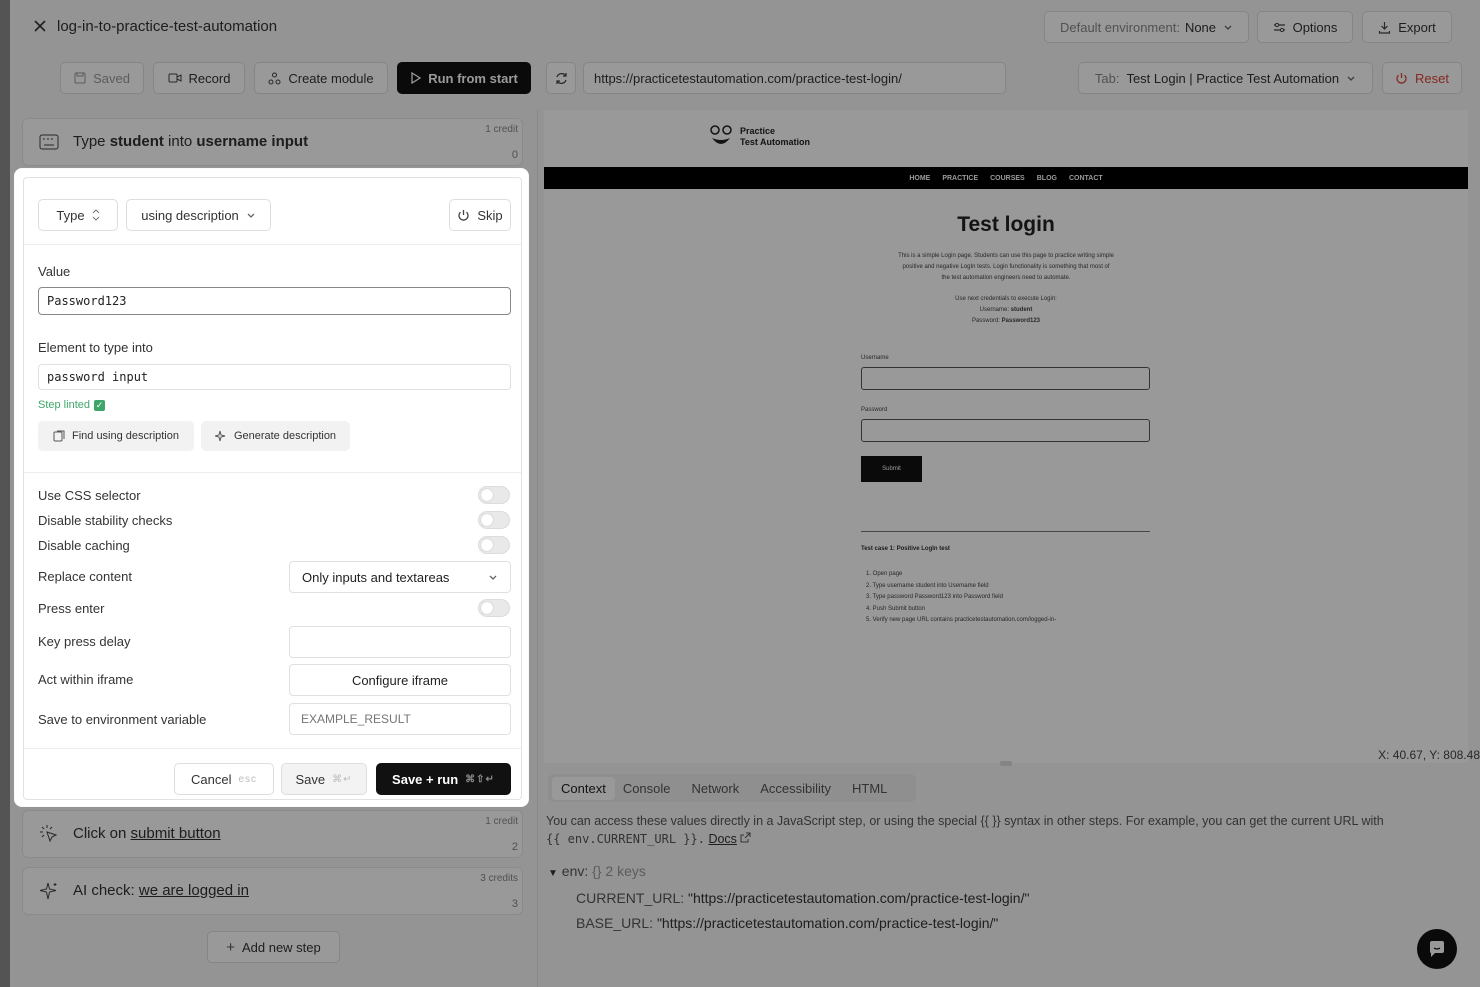 The height and width of the screenshot is (987, 1480). Describe the element at coordinates (1047, 178) in the screenshot. I see `nav-blog: BLOG` at that location.